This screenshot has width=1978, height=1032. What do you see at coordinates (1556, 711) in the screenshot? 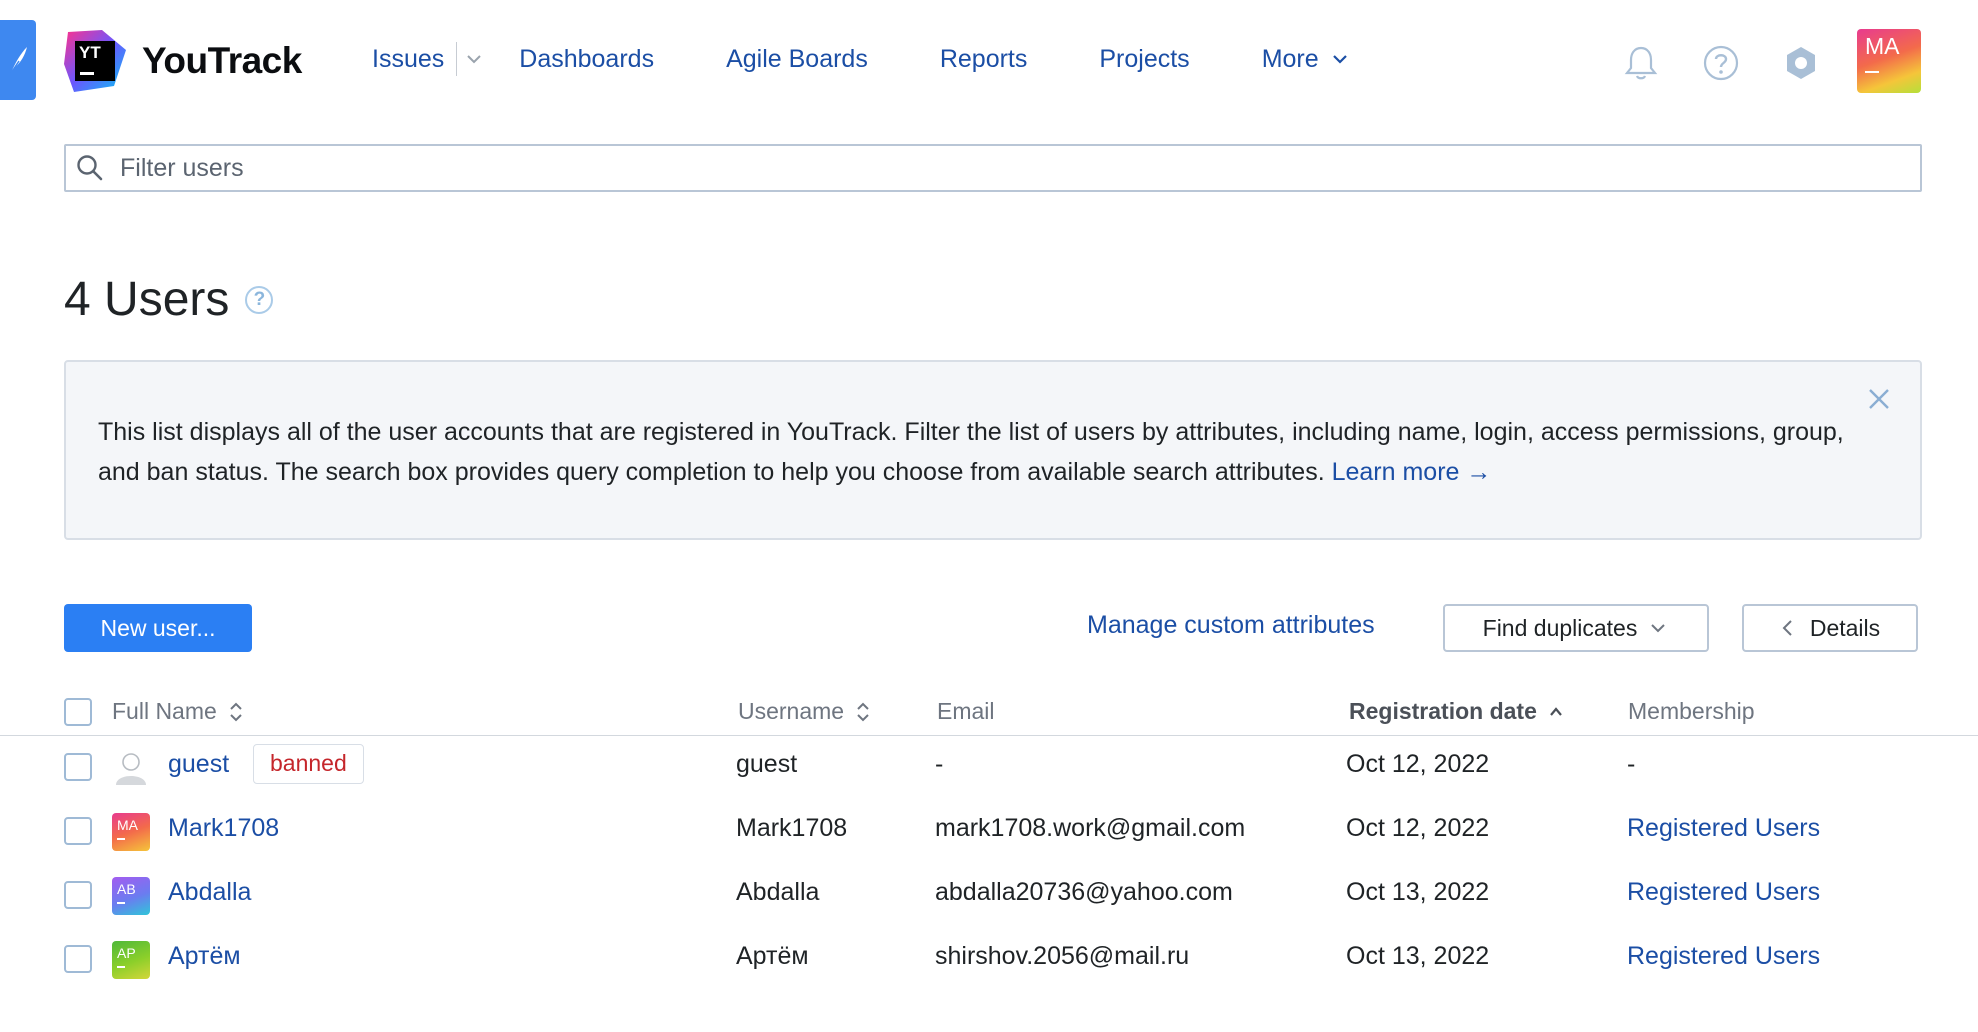
I see `sort-ascending-icon` at bounding box center [1556, 711].